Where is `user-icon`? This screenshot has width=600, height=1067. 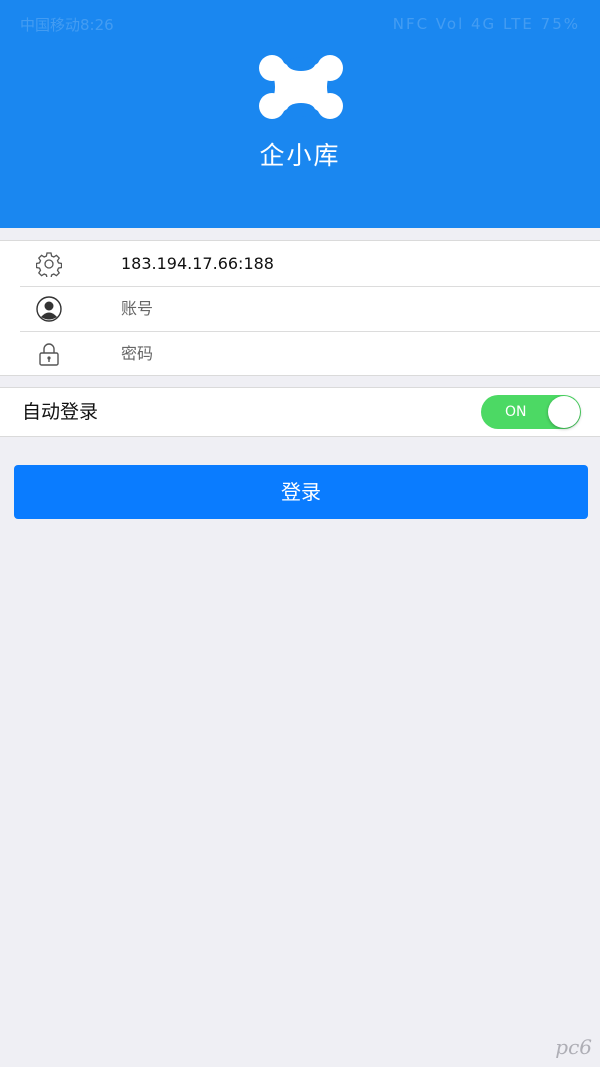
user-icon is located at coordinates (49, 309).